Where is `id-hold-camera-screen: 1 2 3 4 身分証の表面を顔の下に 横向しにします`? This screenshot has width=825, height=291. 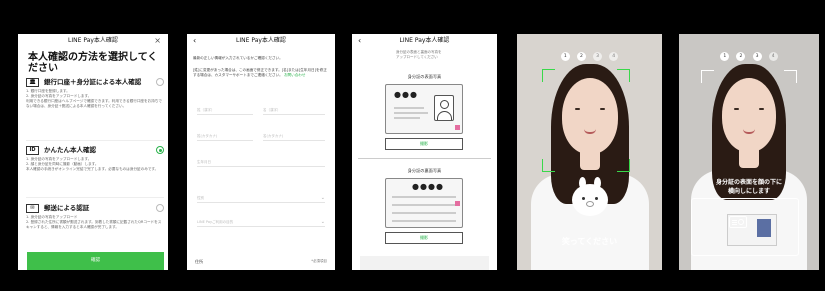 id-hold-camera-screen: 1 2 3 4 身分証の表面を顔の下に 横向しにします is located at coordinates (749, 152).